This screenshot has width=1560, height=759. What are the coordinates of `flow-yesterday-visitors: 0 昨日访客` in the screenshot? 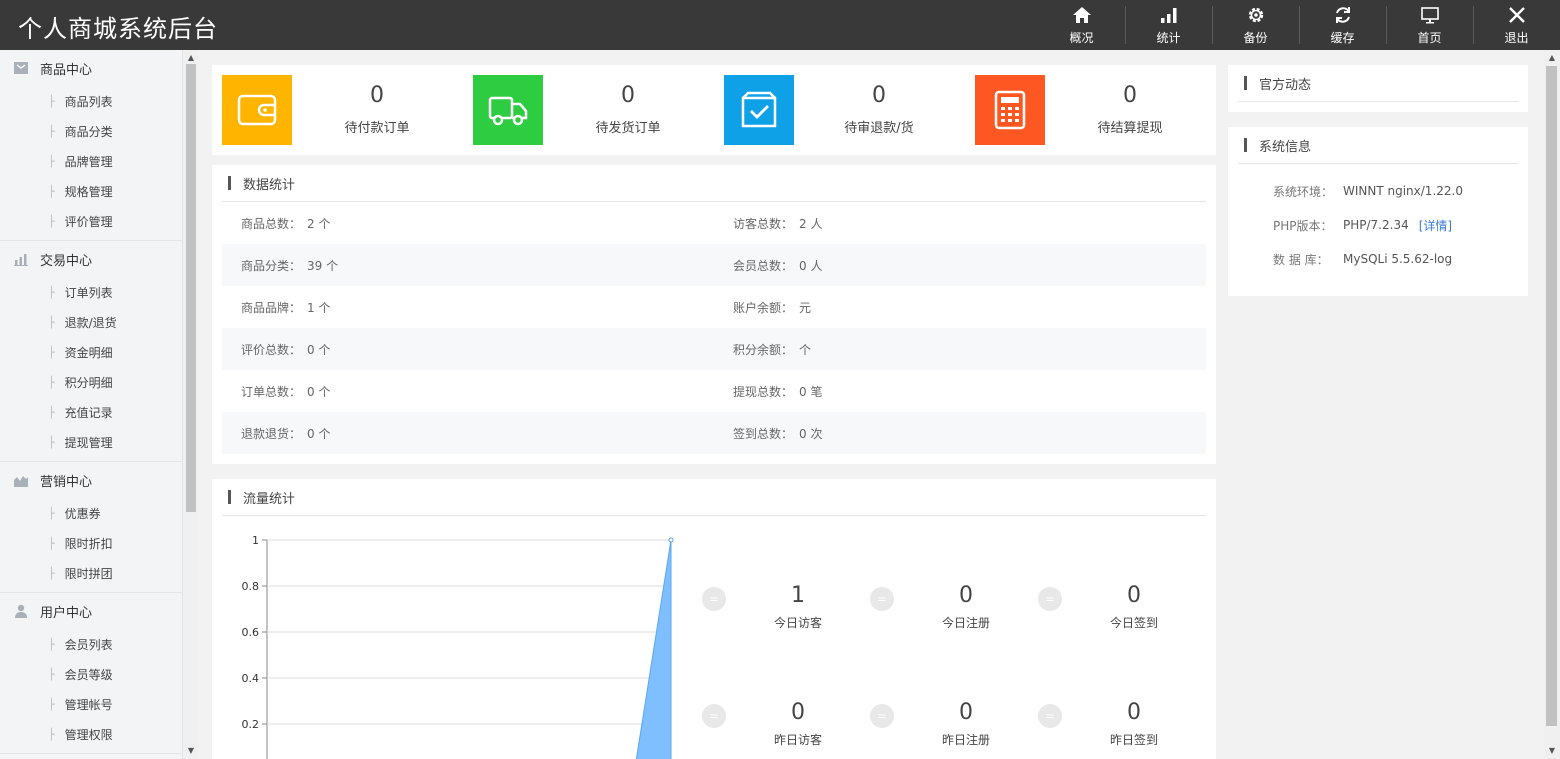 It's located at (798, 724).